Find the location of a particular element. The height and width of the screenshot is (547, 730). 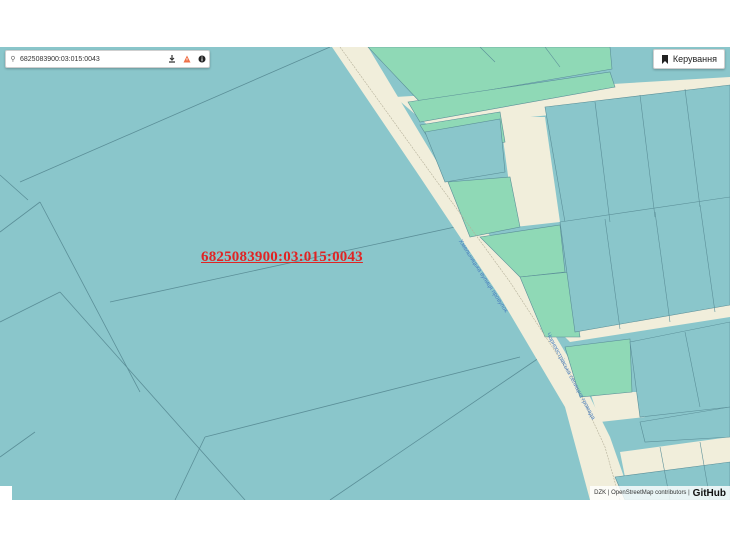

parcel-label: 6825083900:03:015:0043 is located at coordinates (282, 257).